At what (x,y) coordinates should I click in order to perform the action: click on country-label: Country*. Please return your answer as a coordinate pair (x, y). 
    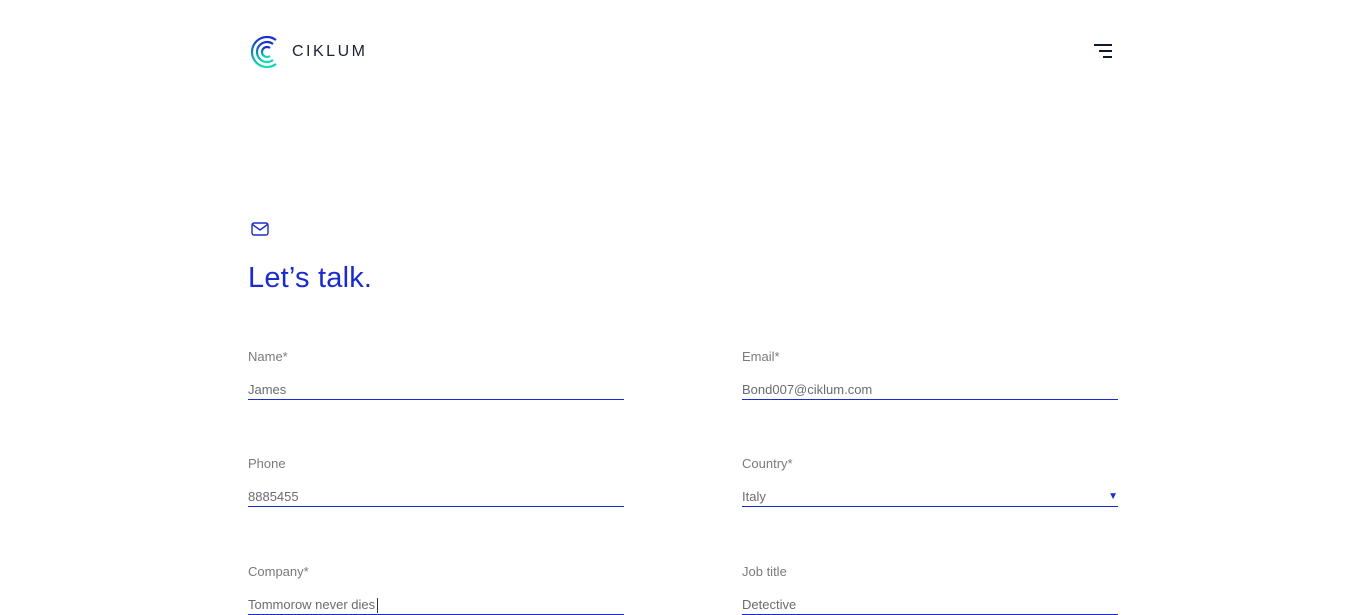
    Looking at the image, I should click on (767, 463).